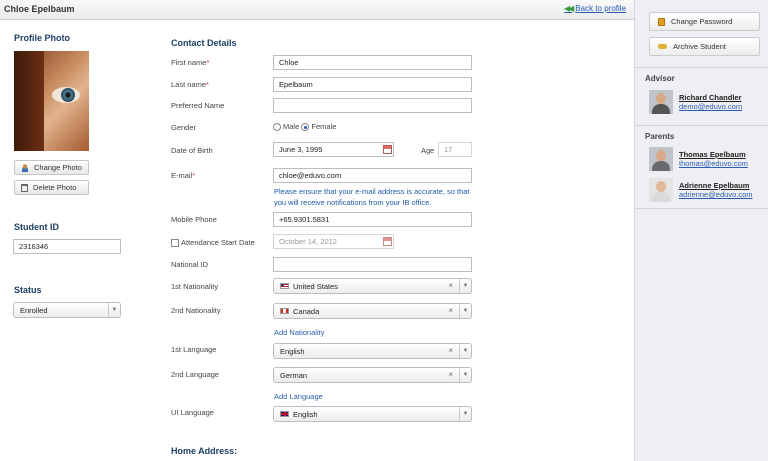 The image size is (768, 461). What do you see at coordinates (198, 105) in the screenshot?
I see `preferred-name-label: Preferred Name` at bounding box center [198, 105].